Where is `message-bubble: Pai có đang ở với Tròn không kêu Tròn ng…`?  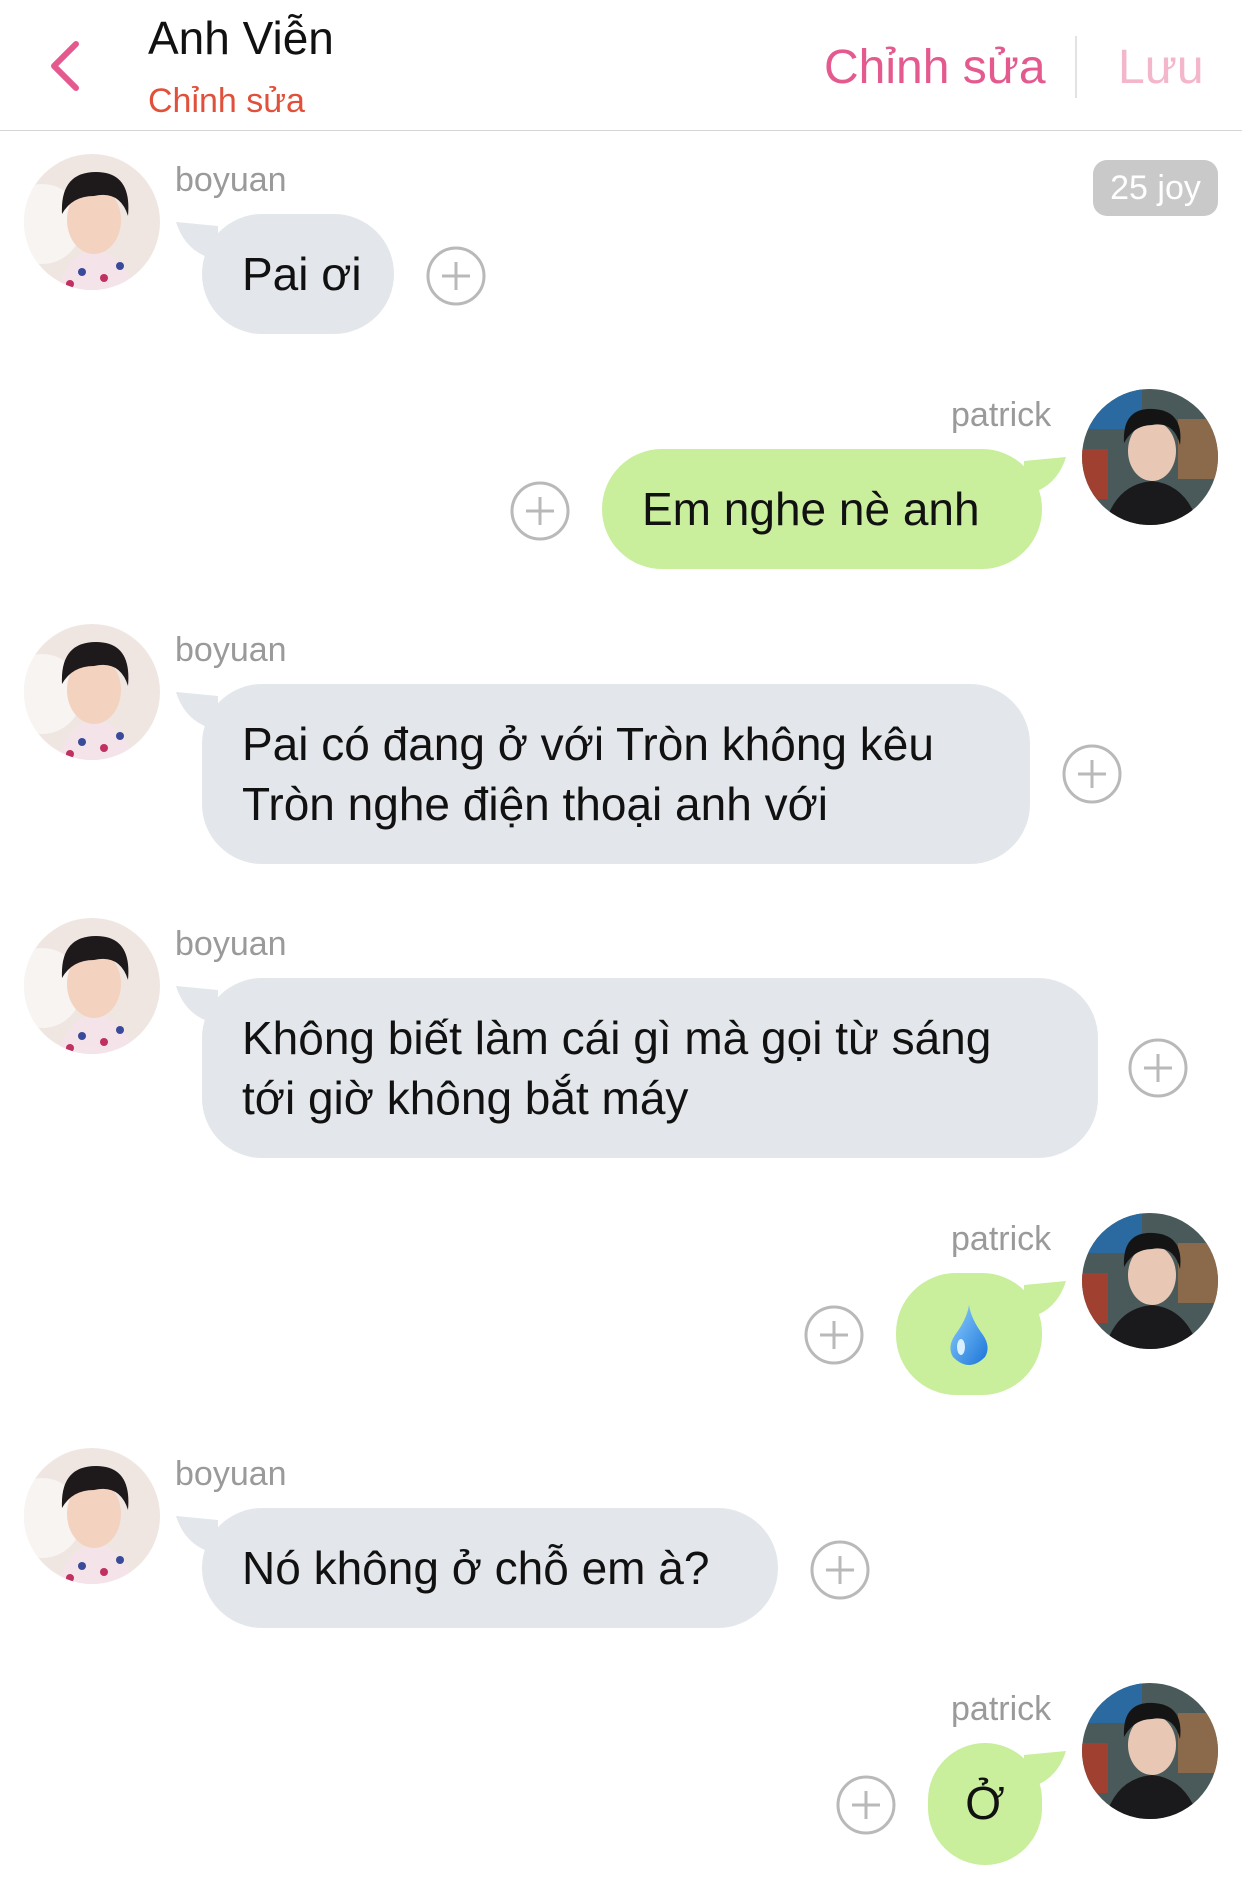
message-bubble: Pai có đang ở với Tròn không kêu Tròn ng… is located at coordinates (616, 774).